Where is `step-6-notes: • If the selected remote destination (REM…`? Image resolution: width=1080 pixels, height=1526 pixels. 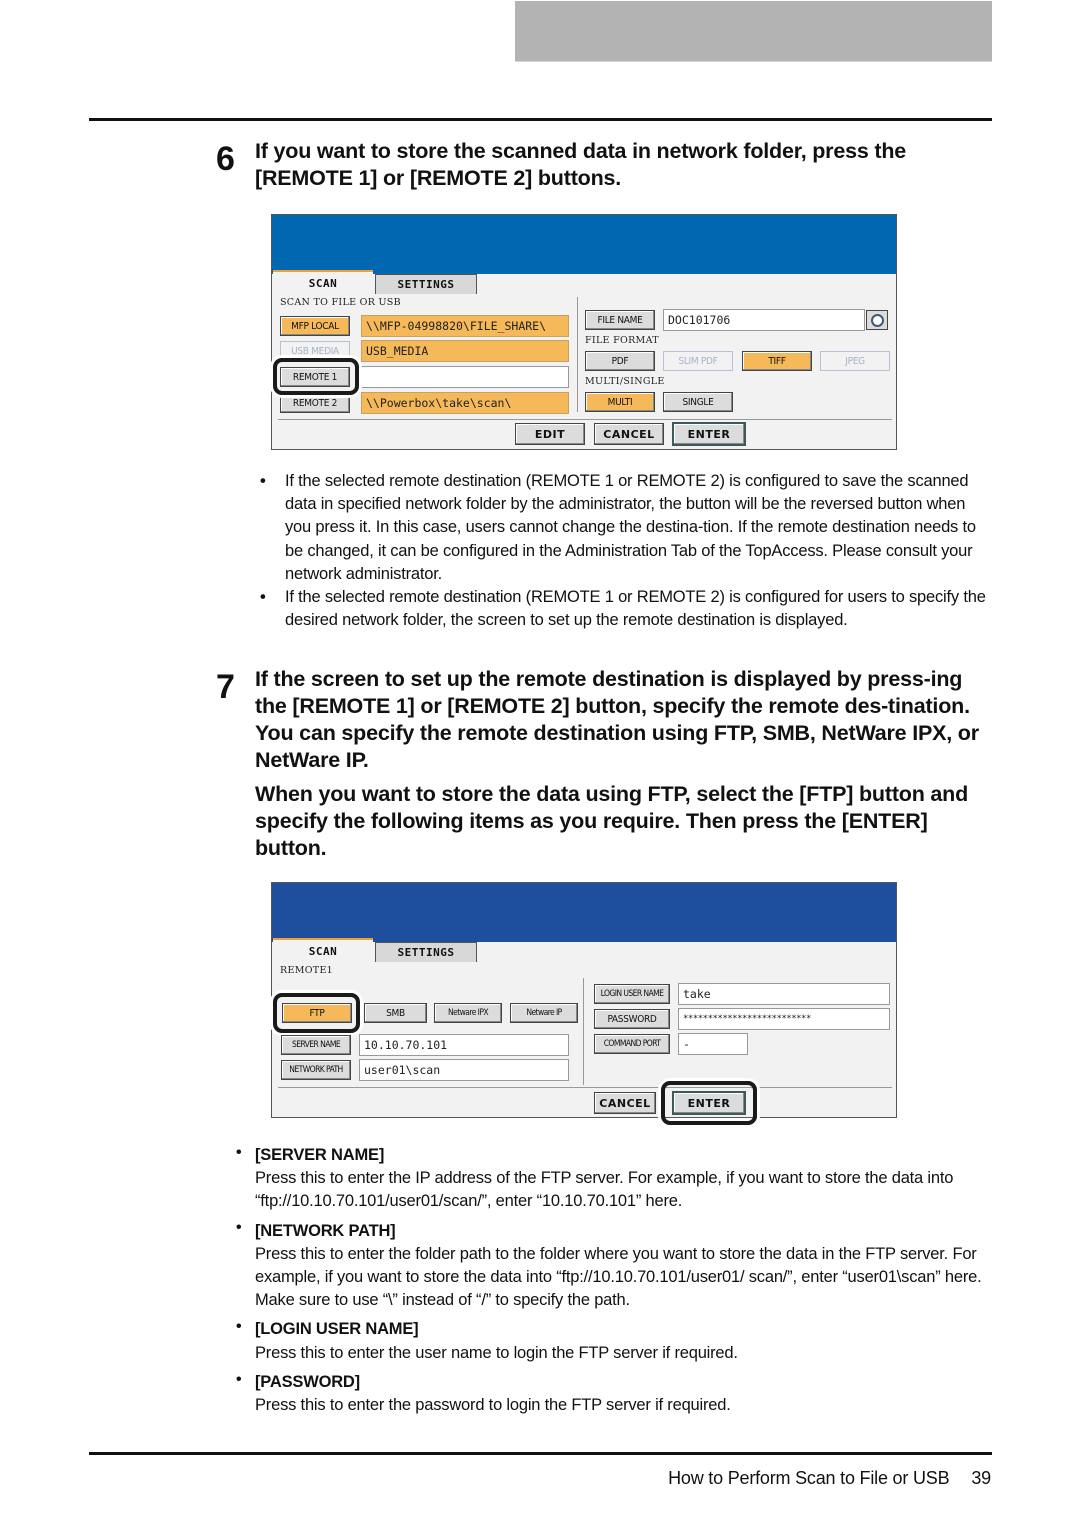
step-6-notes: • If the selected remote destination (REM… is located at coordinates (627, 551).